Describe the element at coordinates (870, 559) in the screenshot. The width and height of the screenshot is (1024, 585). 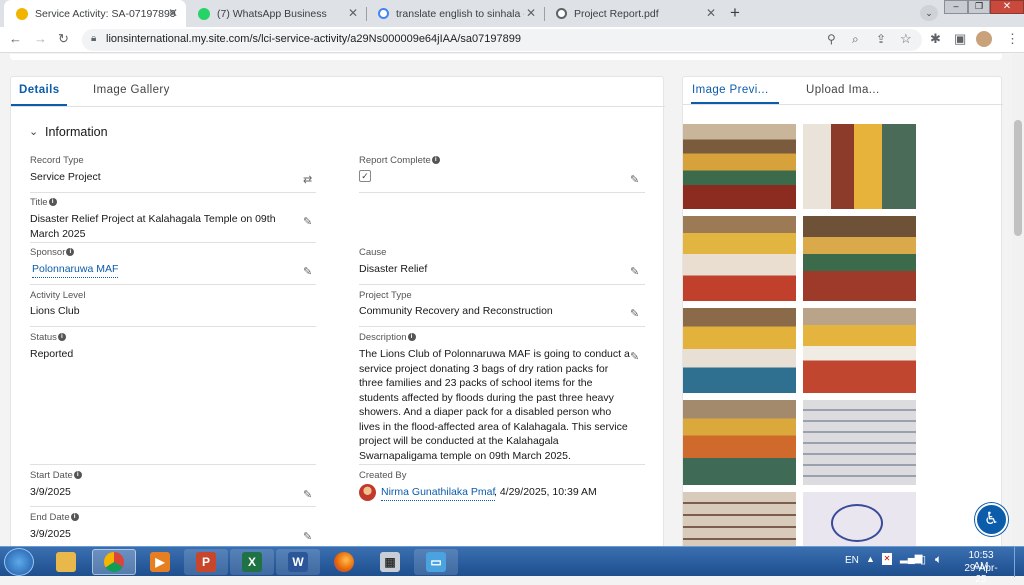
I see `show-hidden-icons-icon: ▲` at that location.